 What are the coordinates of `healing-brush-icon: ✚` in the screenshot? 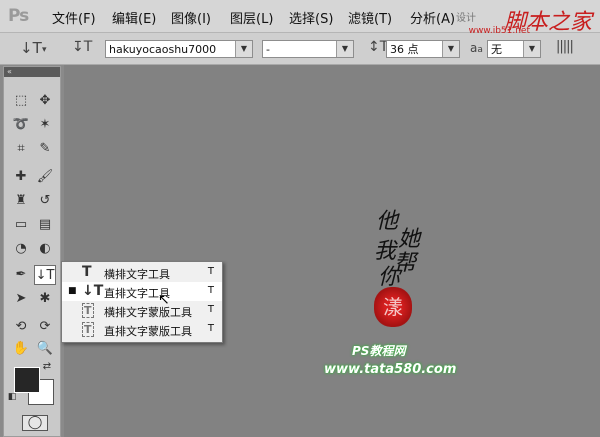 It's located at (21, 177).